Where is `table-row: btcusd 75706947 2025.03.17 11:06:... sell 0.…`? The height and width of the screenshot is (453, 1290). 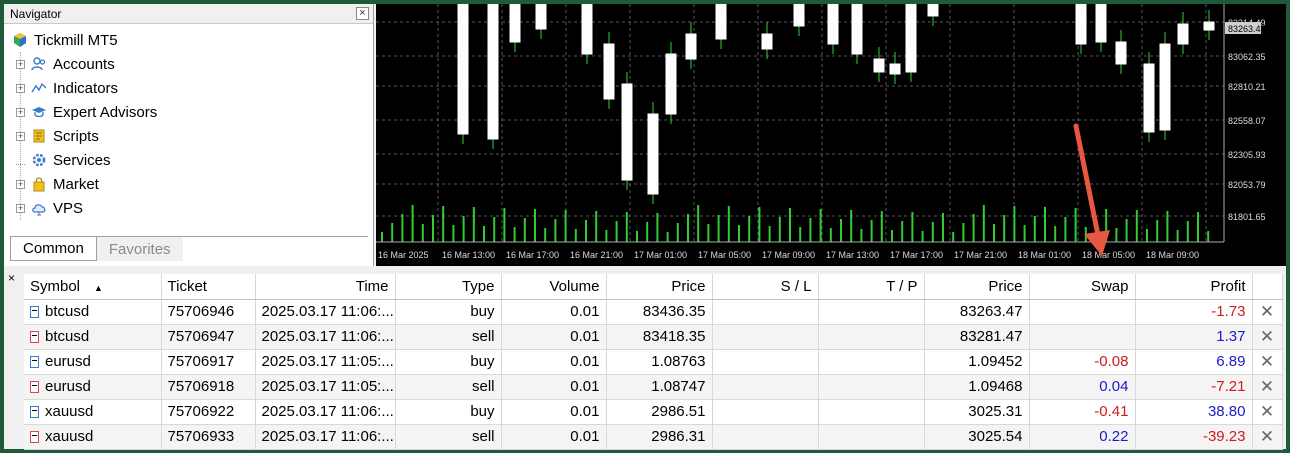 table-row: btcusd 75706947 2025.03.17 11:06:... sell 0.… is located at coordinates (653, 337).